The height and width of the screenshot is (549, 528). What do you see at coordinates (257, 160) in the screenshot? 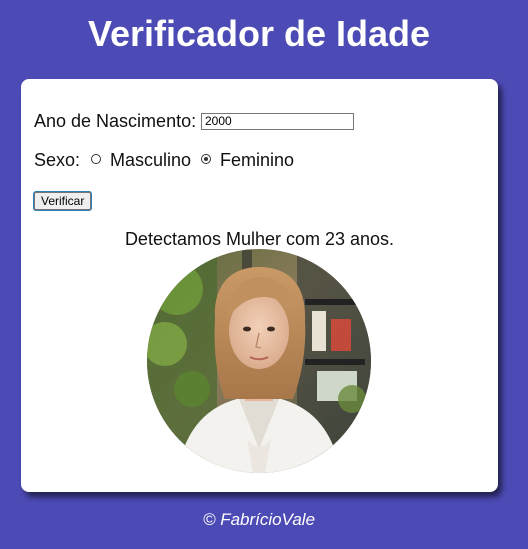
I see `radio-feminino-label: Feminino` at bounding box center [257, 160].